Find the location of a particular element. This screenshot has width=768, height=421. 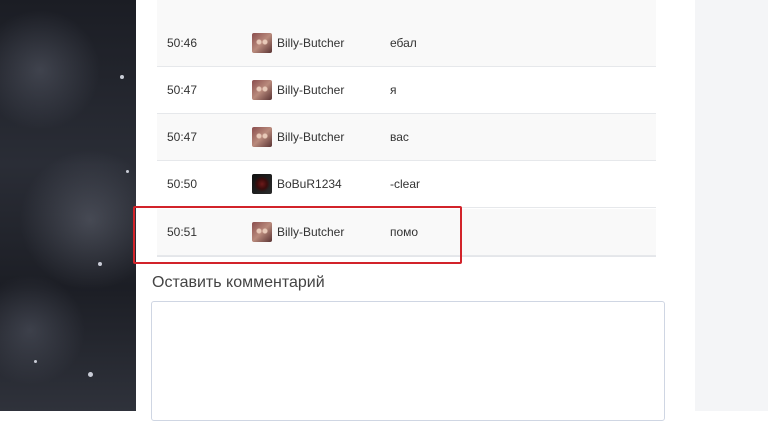

page-background-right is located at coordinates (731, 205).